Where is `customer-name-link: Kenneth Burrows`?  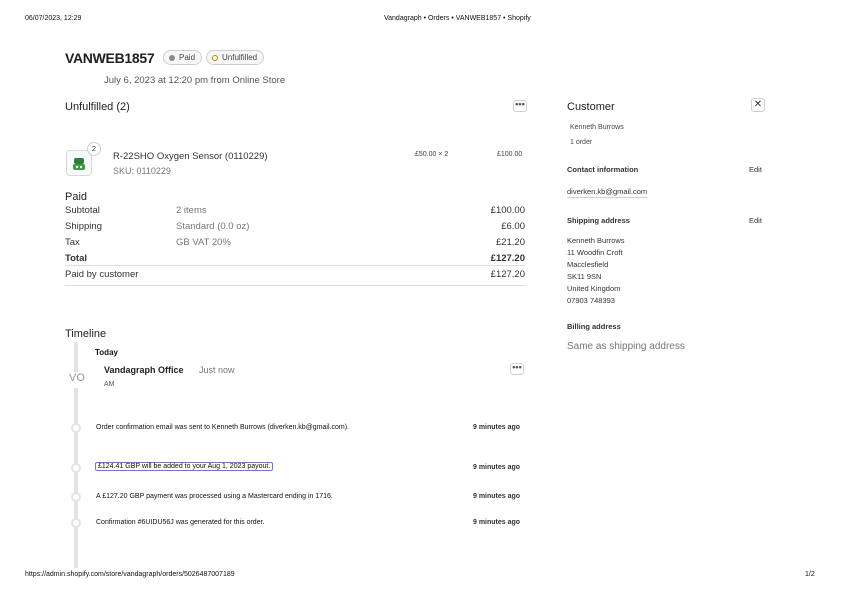 customer-name-link: Kenneth Burrows is located at coordinates (597, 127).